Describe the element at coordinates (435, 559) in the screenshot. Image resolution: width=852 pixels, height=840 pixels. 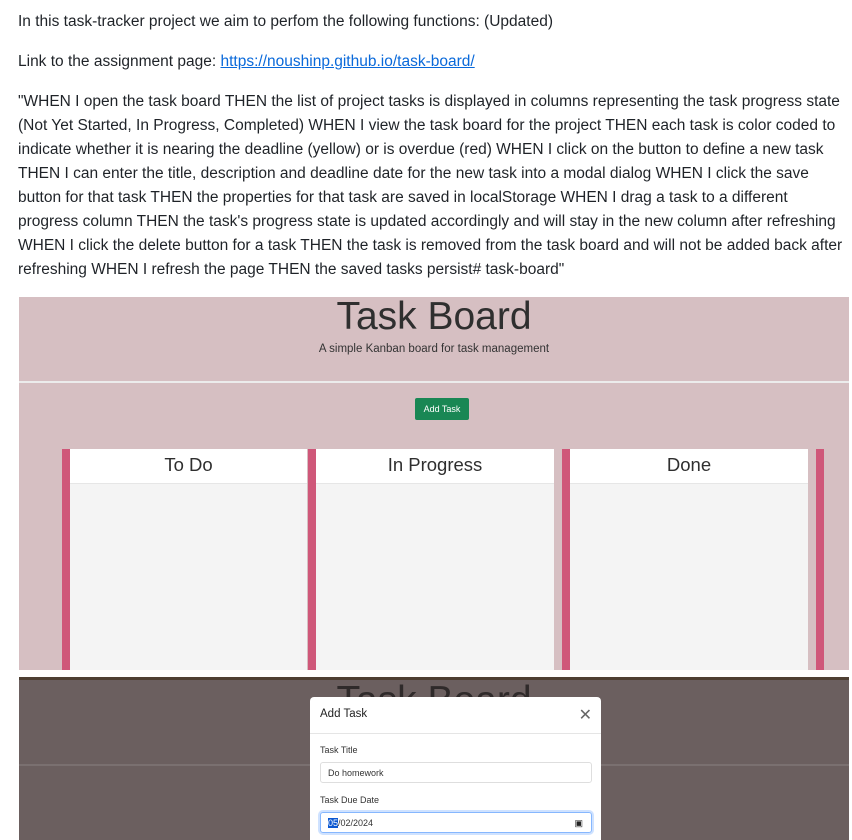
I see `lane-card: In Progress` at that location.